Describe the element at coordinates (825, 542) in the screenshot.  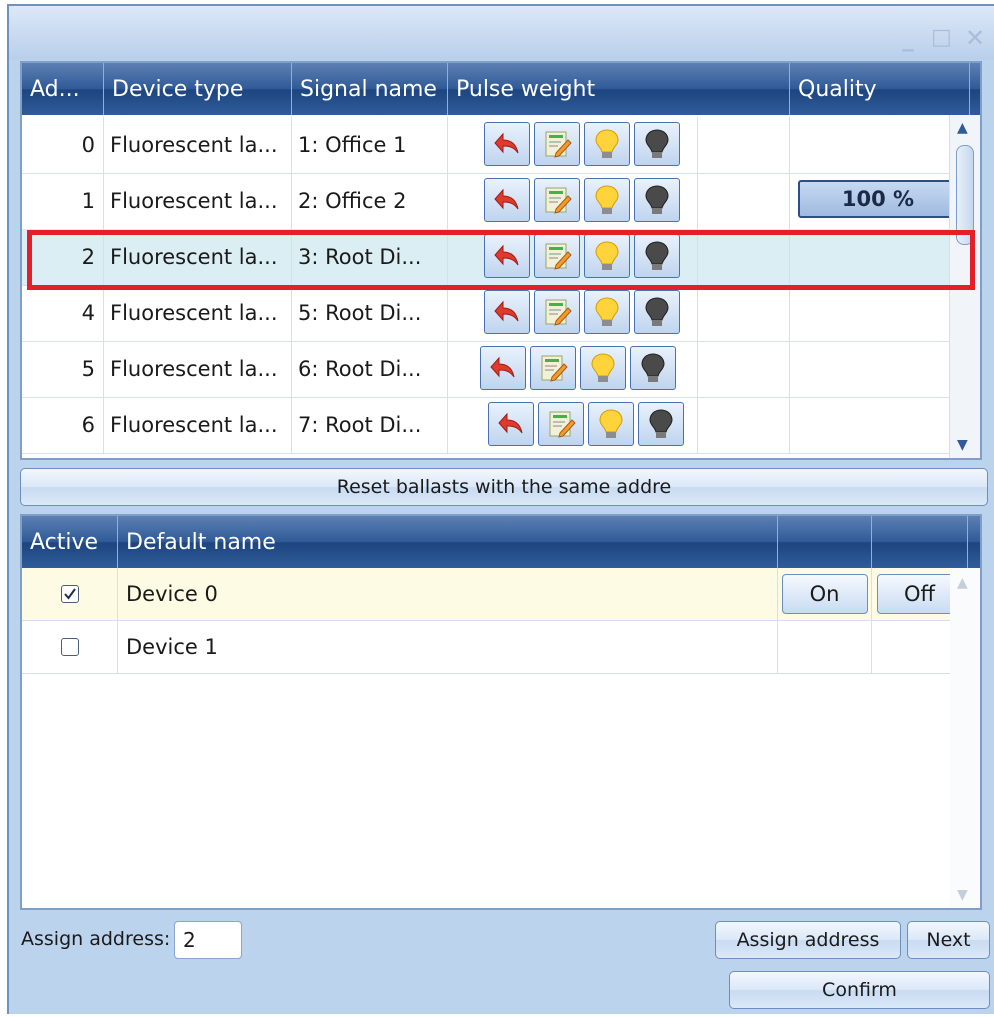
I see `column-header-on` at that location.